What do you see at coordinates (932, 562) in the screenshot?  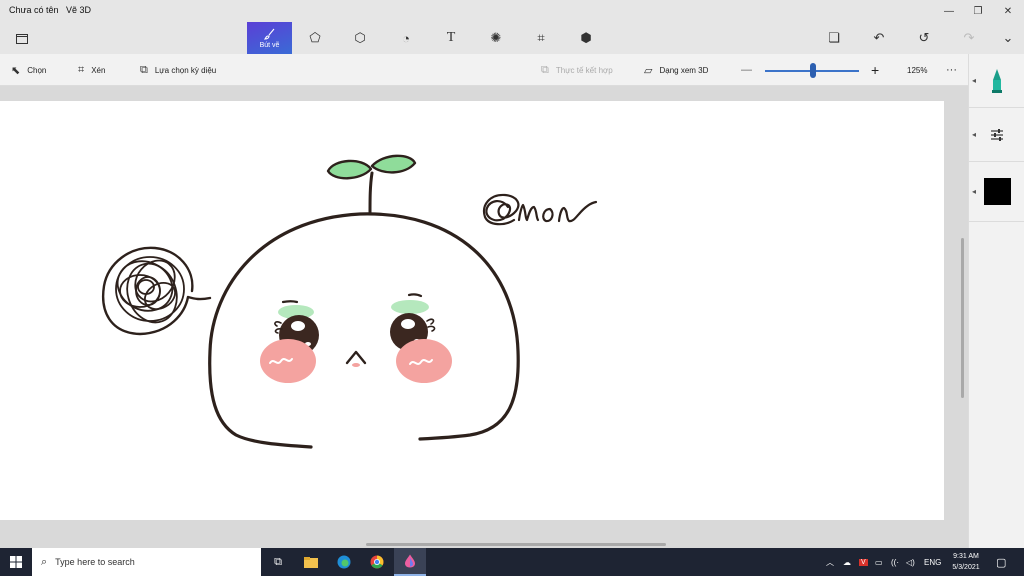 I see `language-indicator: ENG` at bounding box center [932, 562].